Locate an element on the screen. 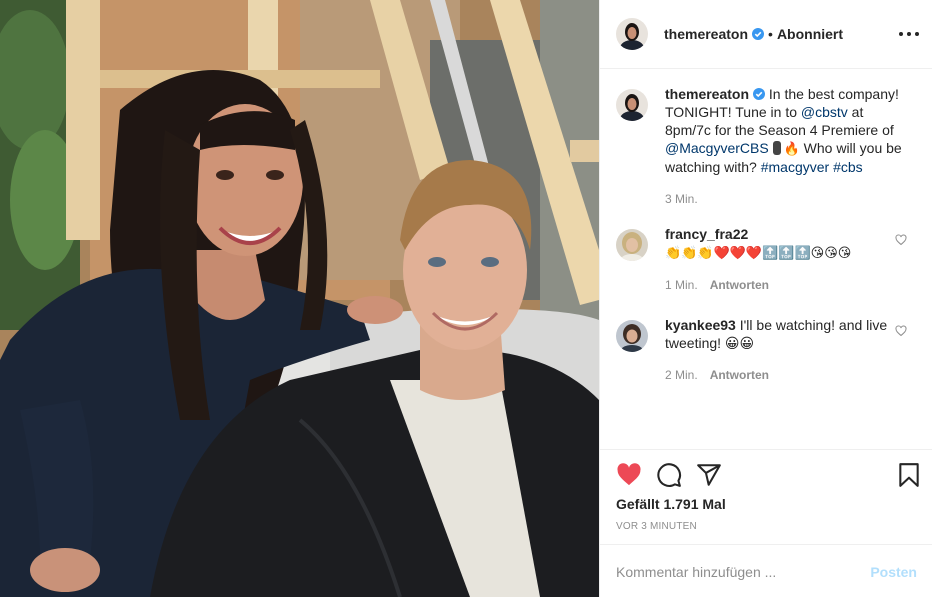  comment-time: 1 Min. is located at coordinates (681, 285).